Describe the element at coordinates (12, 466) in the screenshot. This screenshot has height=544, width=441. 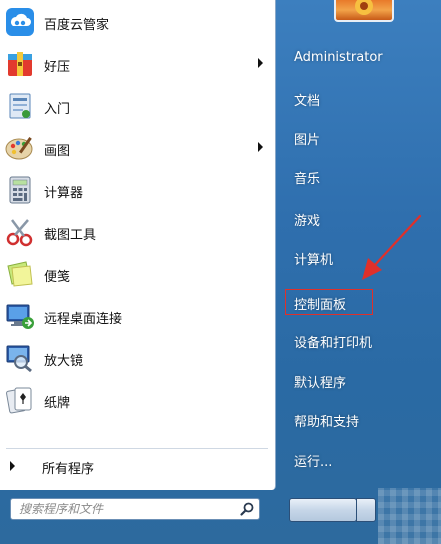
I see `arrow-right-icon` at that location.